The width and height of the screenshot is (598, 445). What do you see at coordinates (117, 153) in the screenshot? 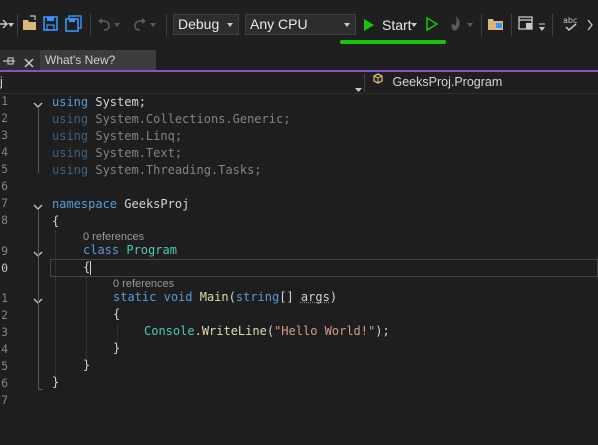
I see `code-line-using: using System.Text;` at bounding box center [117, 153].